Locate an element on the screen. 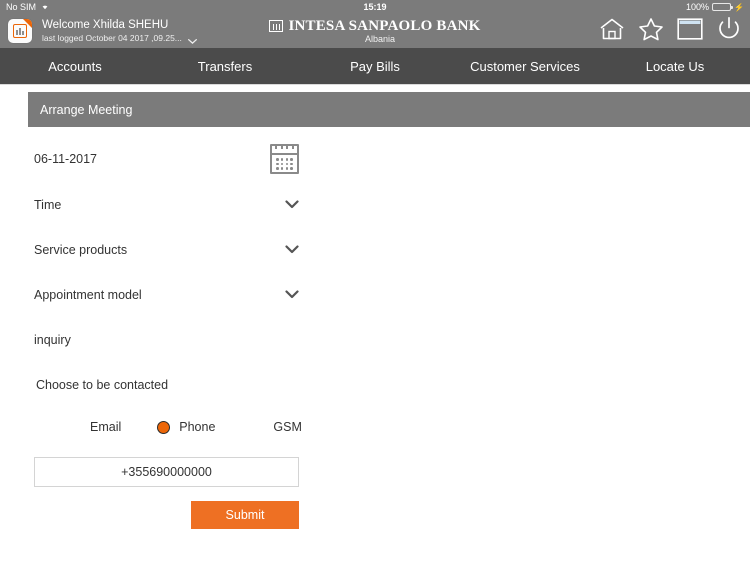 This screenshot has width=750, height=563. submit-button: Submit is located at coordinates (245, 515).